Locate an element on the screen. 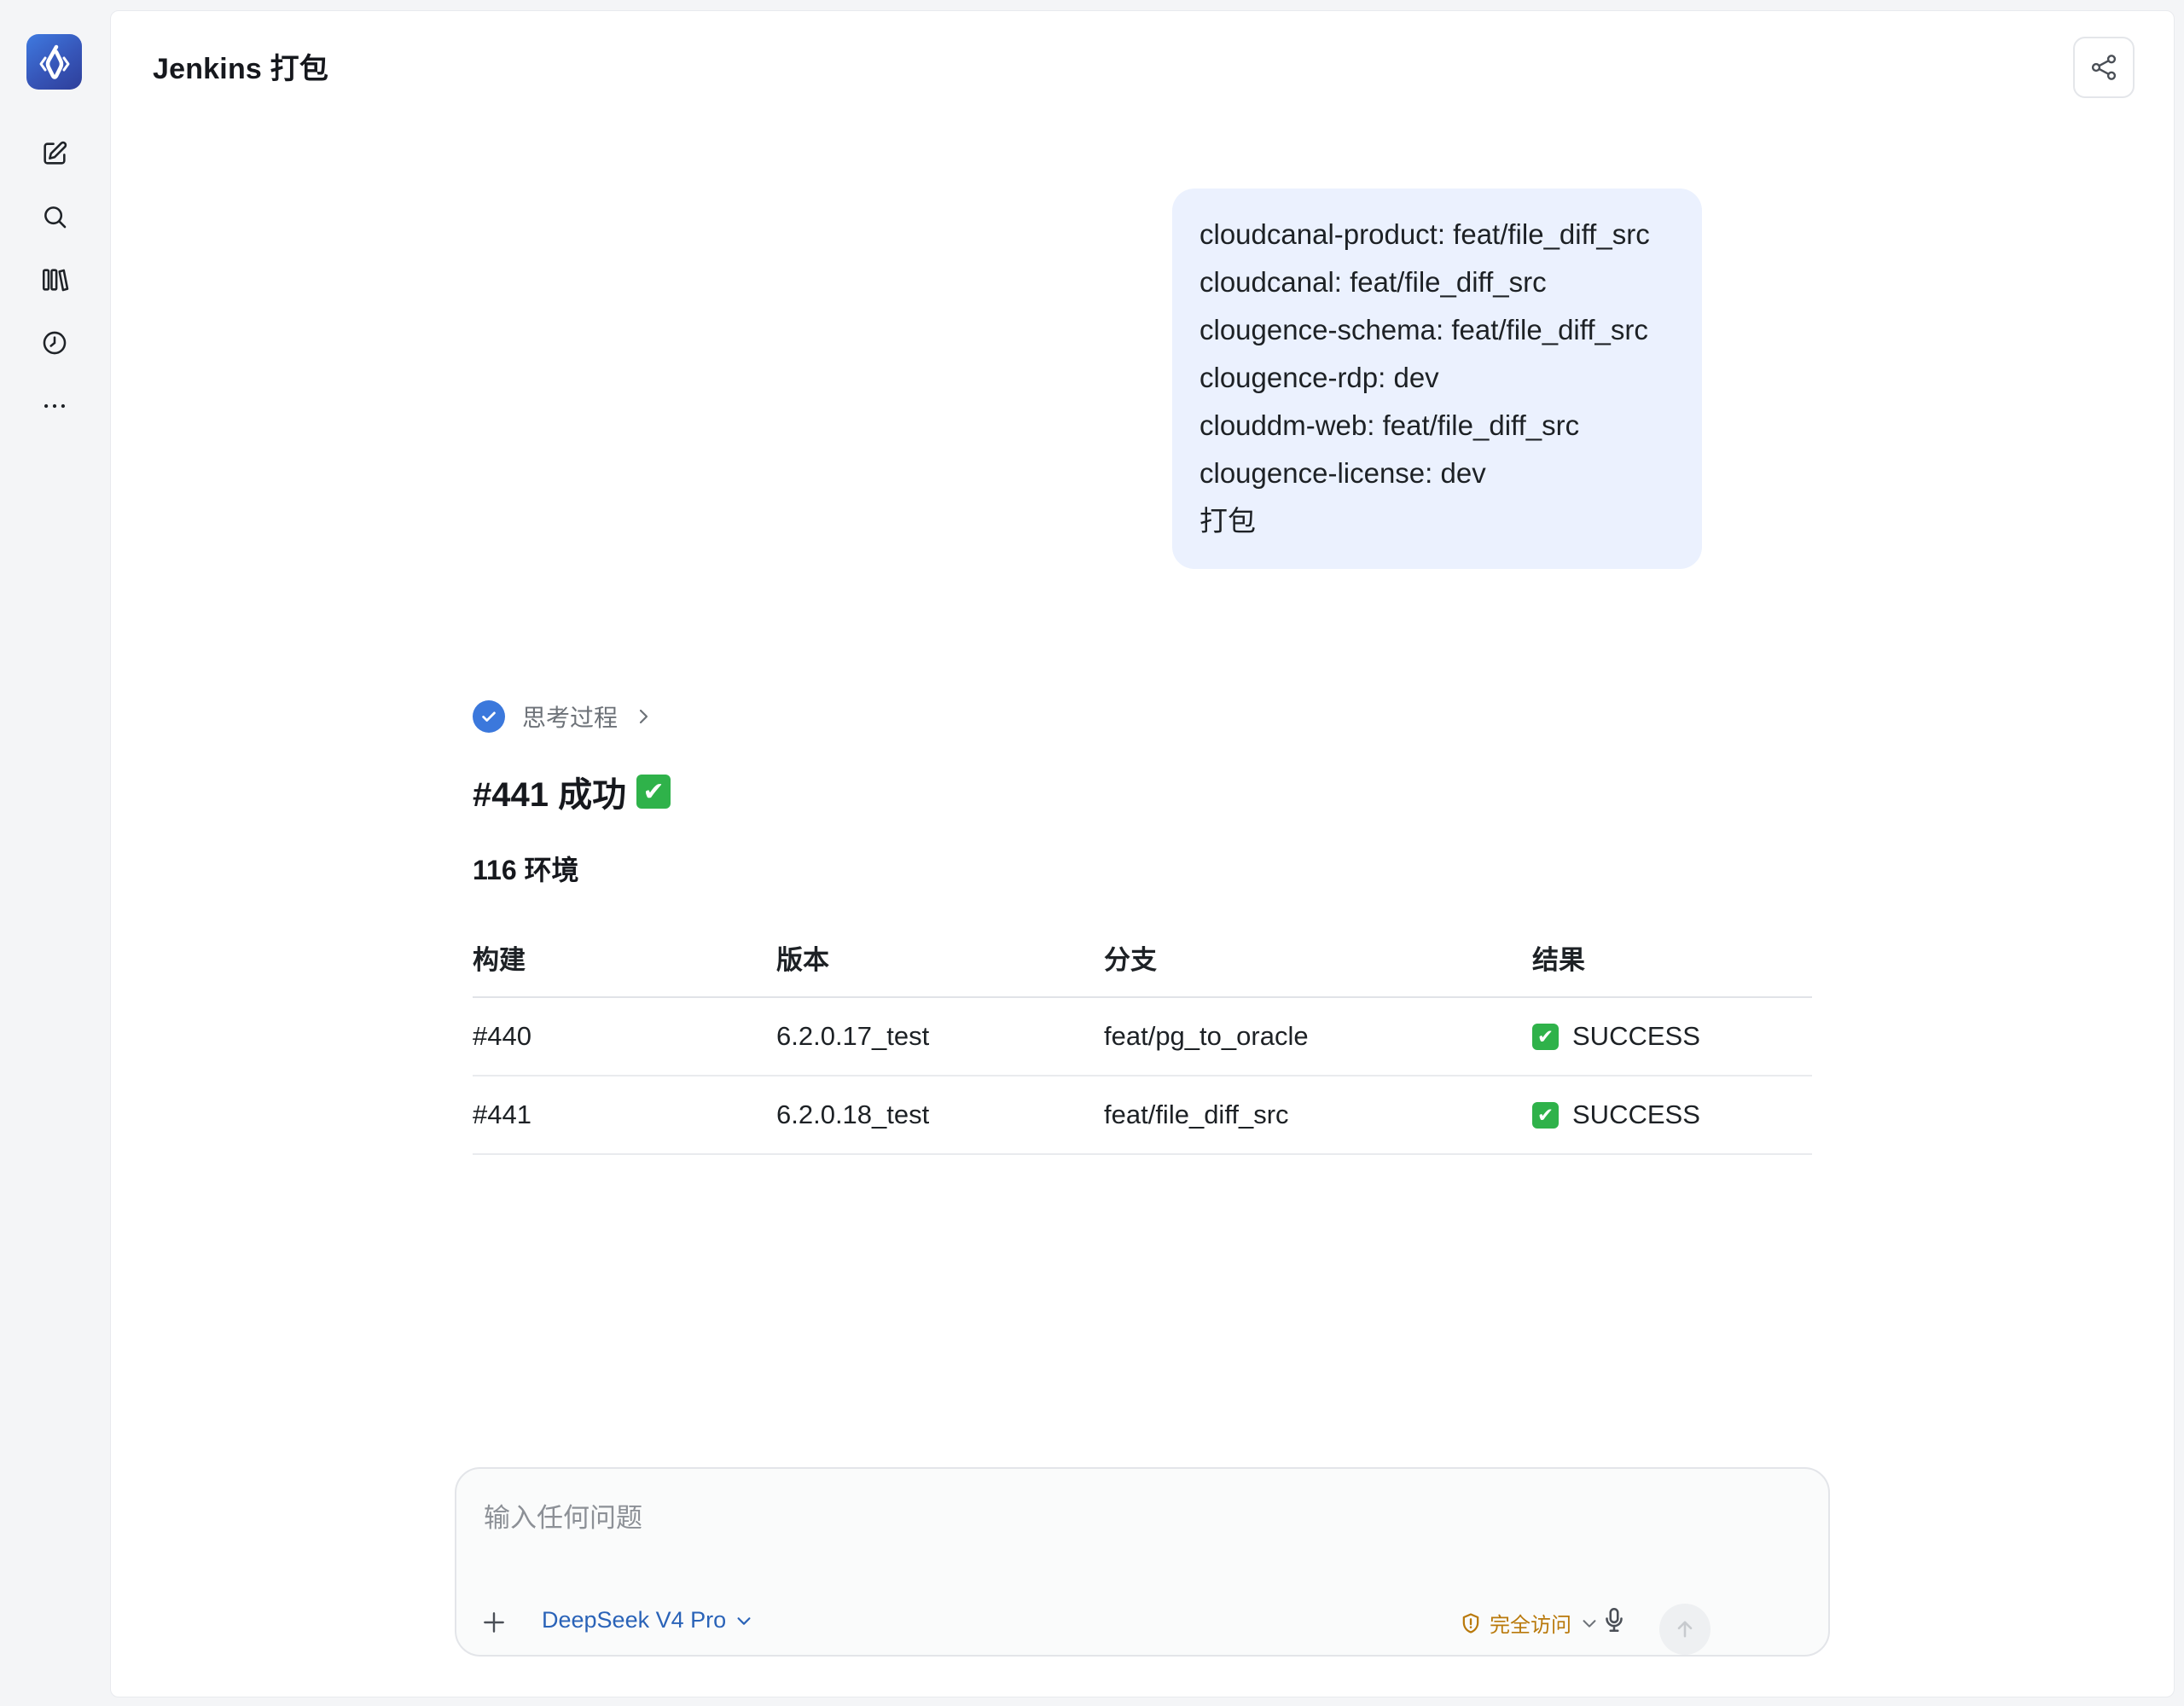 The height and width of the screenshot is (1706, 2184). user-message-line: clouddm-web: feat/file_diff_src is located at coordinates (1389, 425).